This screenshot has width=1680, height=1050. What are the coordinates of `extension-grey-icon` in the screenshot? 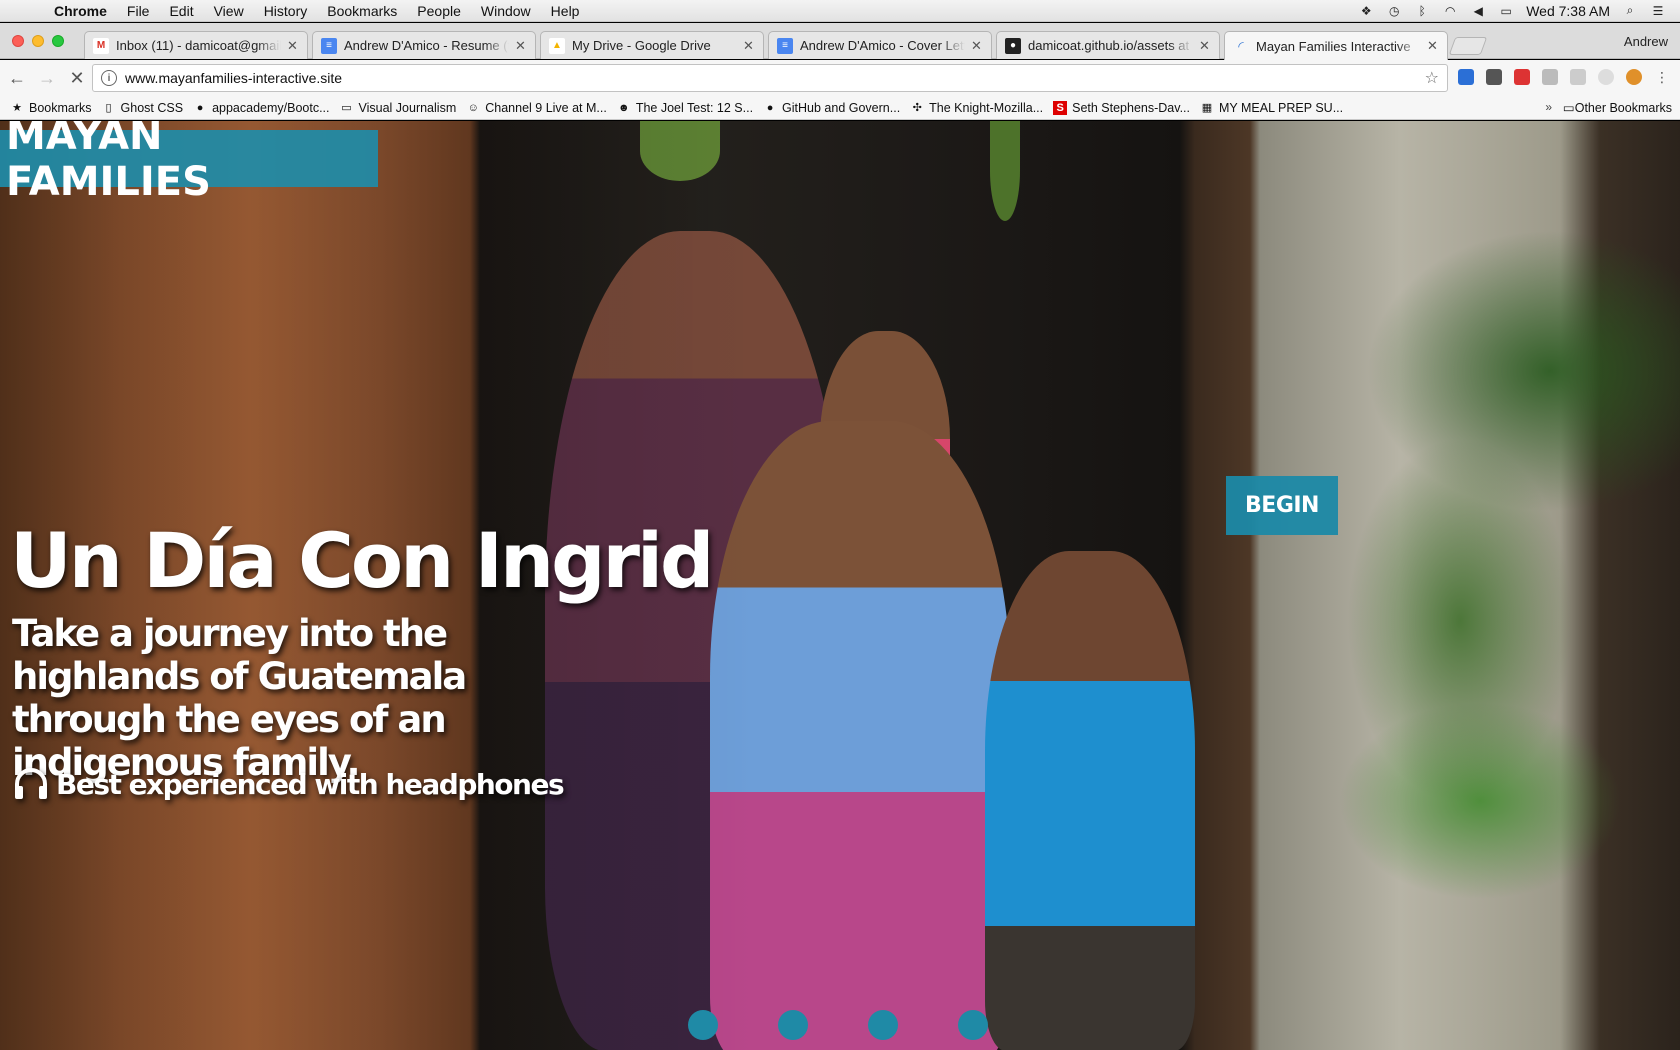 It's located at (1550, 77).